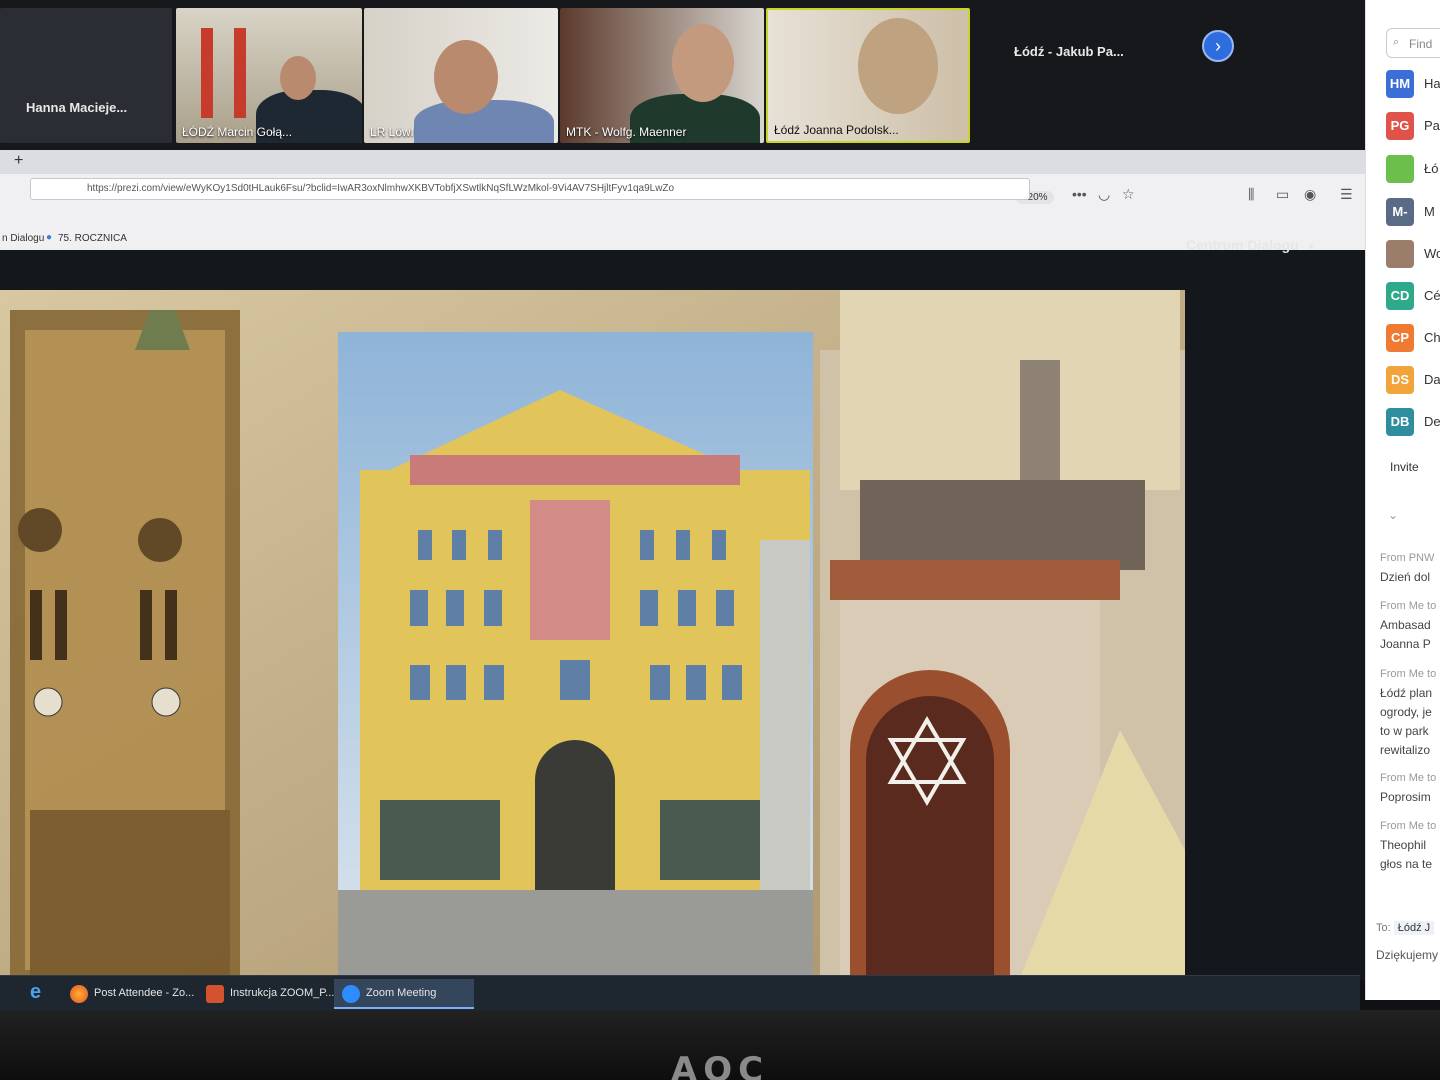  Describe the element at coordinates (1413, 297) in the screenshot. I see `participant-item: CD Cé` at that location.